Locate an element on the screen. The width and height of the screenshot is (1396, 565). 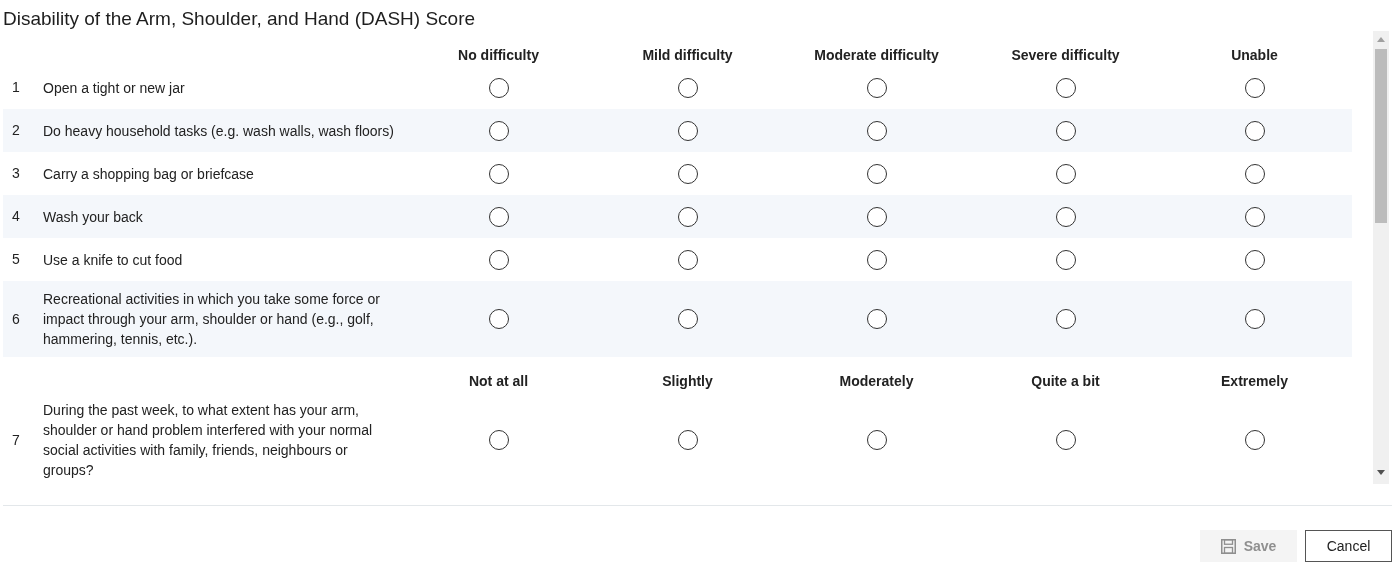
question-text: Open a tight or new jar is located at coordinates (114, 88).